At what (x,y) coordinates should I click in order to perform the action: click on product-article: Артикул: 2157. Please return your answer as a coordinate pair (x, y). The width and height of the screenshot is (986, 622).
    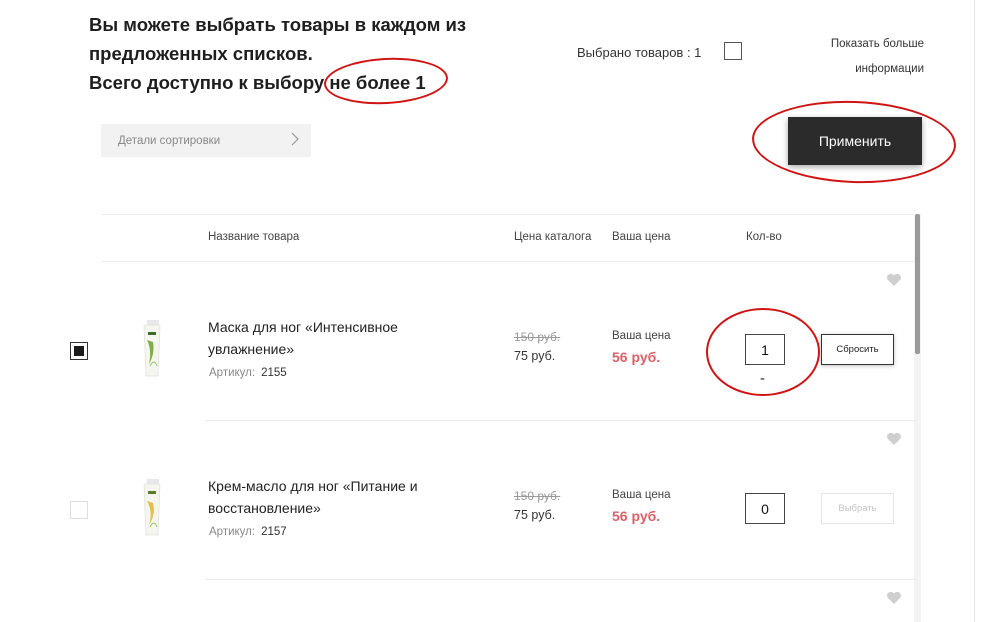
    Looking at the image, I should click on (248, 532).